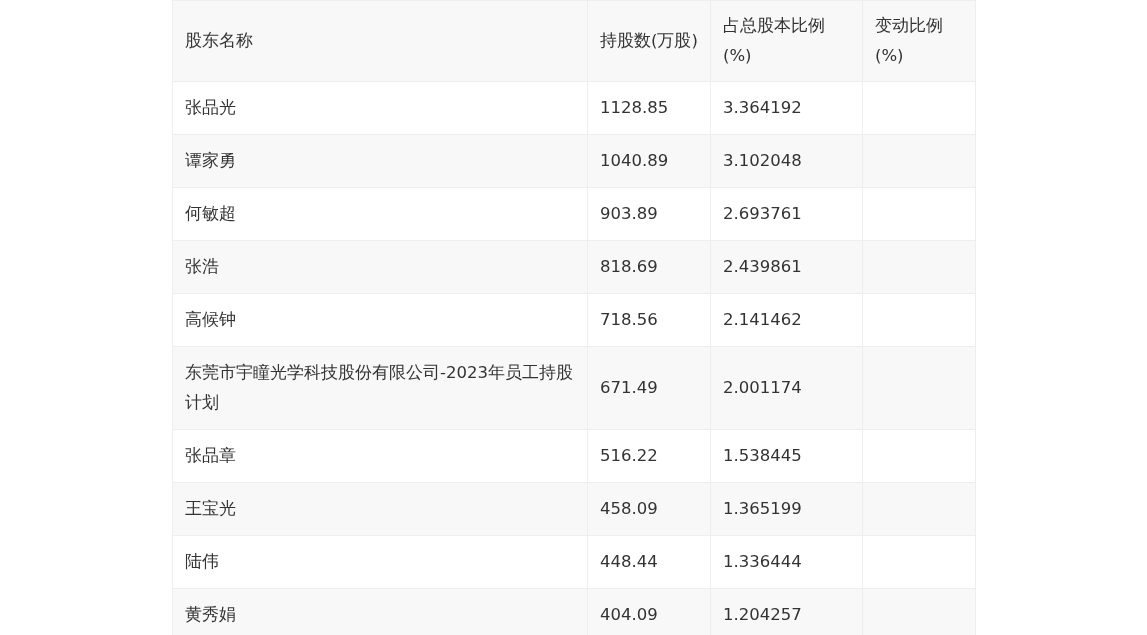  What do you see at coordinates (919, 41) in the screenshot?
I see `column-header: 变动比例(%)` at bounding box center [919, 41].